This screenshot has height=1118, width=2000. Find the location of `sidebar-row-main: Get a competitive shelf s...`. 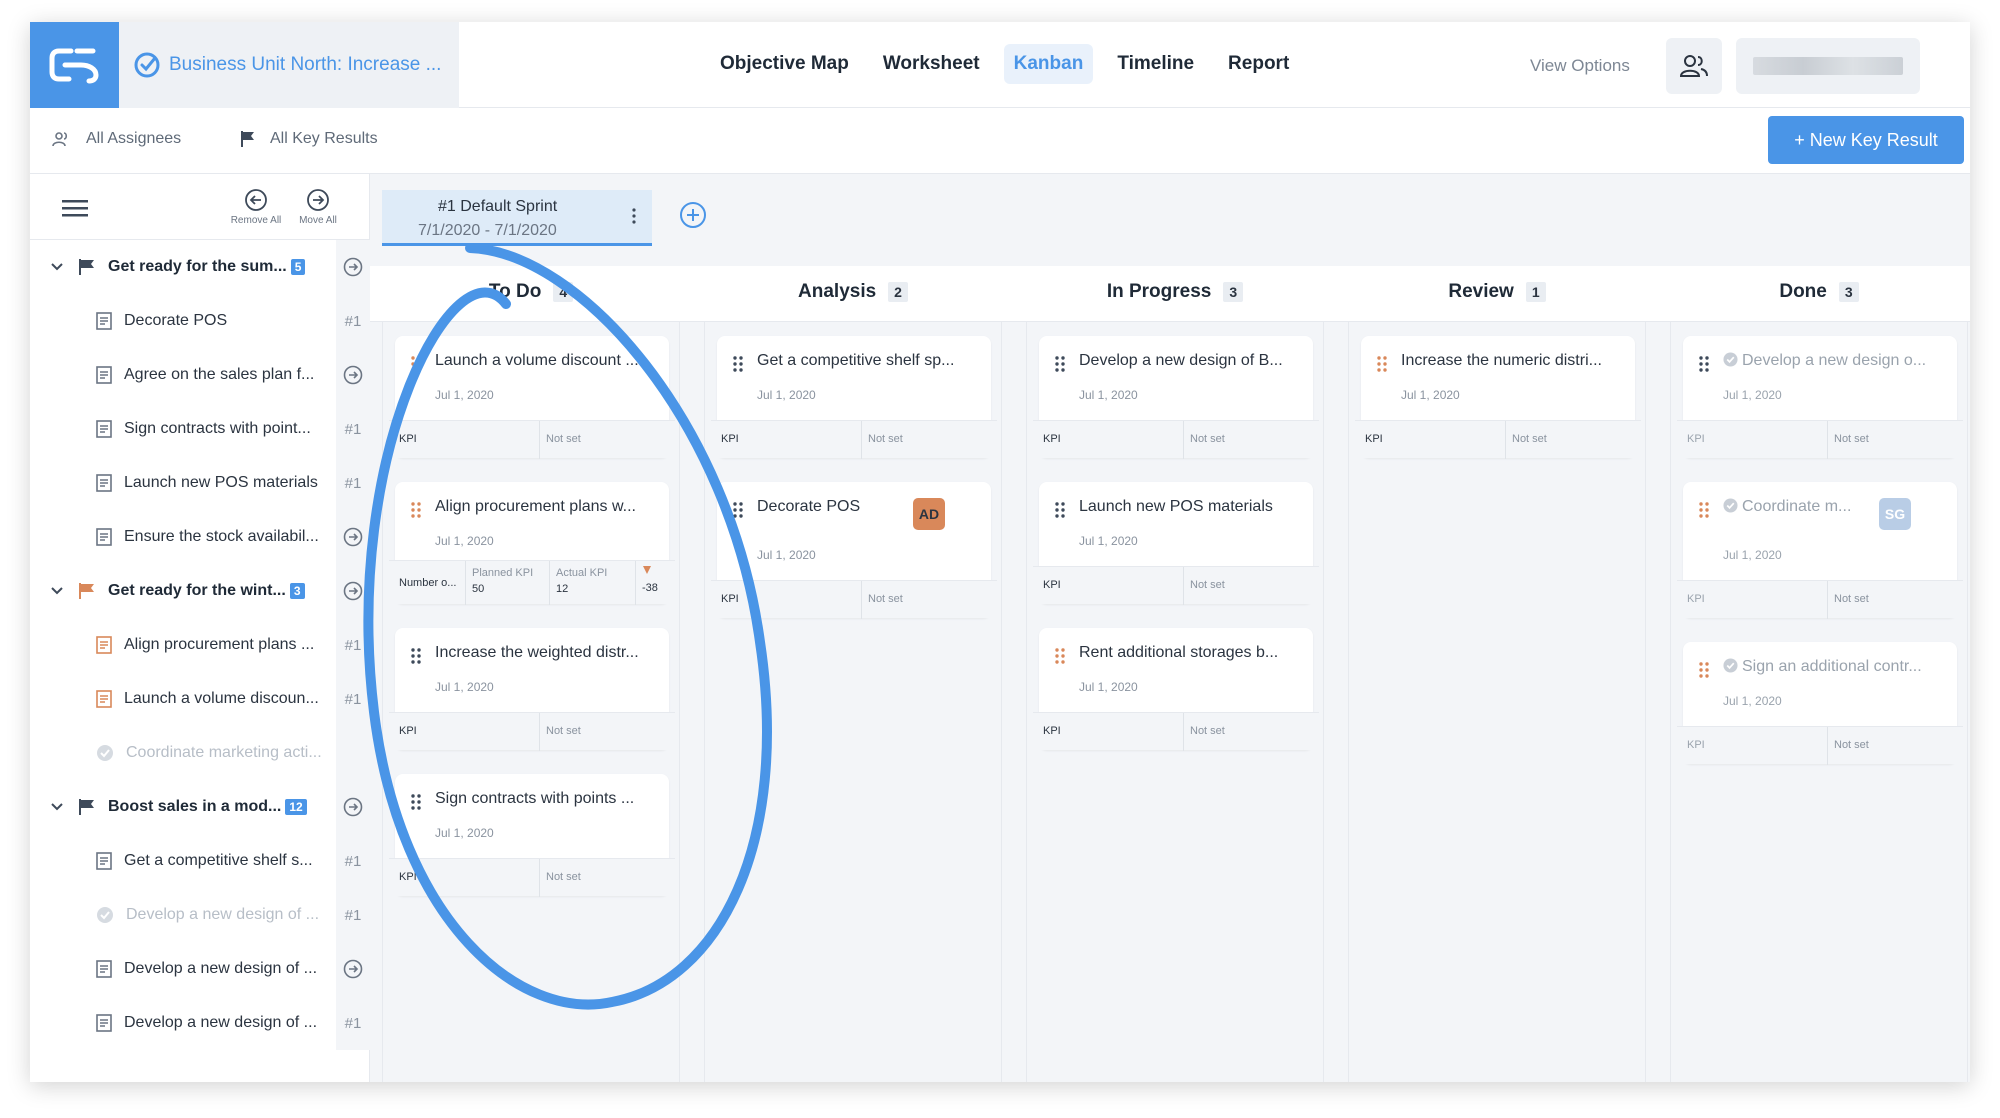

sidebar-row-main: Get a competitive shelf s... is located at coordinates (183, 861).